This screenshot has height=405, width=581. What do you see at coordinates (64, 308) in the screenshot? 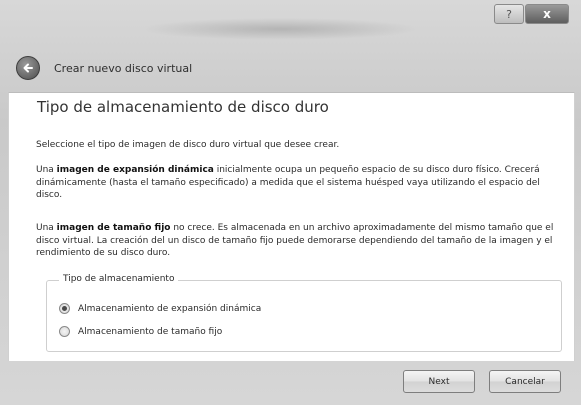
I see `radio-button-dynamic` at bounding box center [64, 308].